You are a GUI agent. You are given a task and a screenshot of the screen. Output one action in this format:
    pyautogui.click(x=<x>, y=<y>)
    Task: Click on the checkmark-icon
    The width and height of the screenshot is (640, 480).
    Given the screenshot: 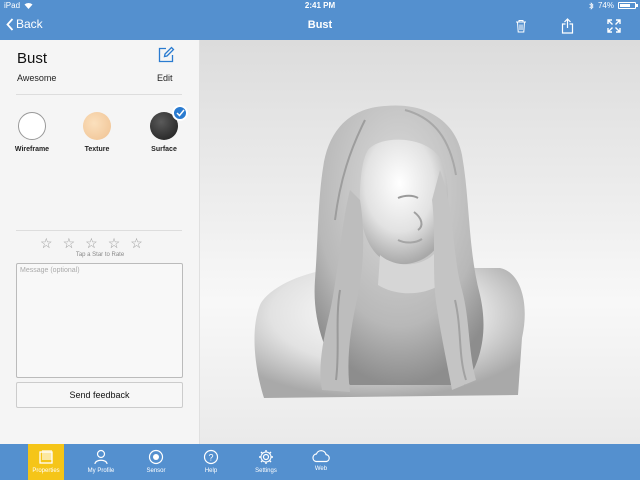 What is the action you would take?
    pyautogui.click(x=180, y=113)
    